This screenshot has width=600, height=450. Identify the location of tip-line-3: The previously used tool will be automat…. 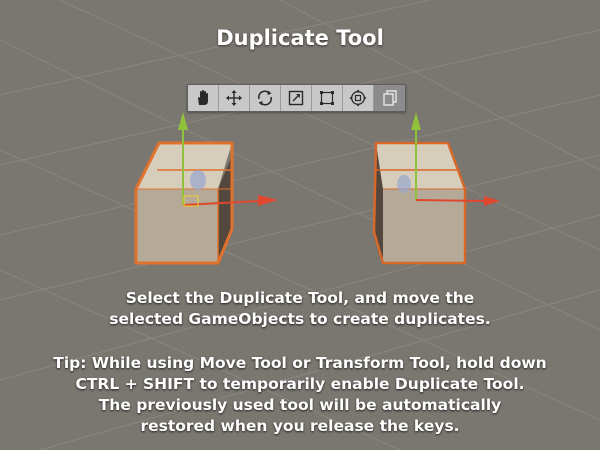
(300, 405).